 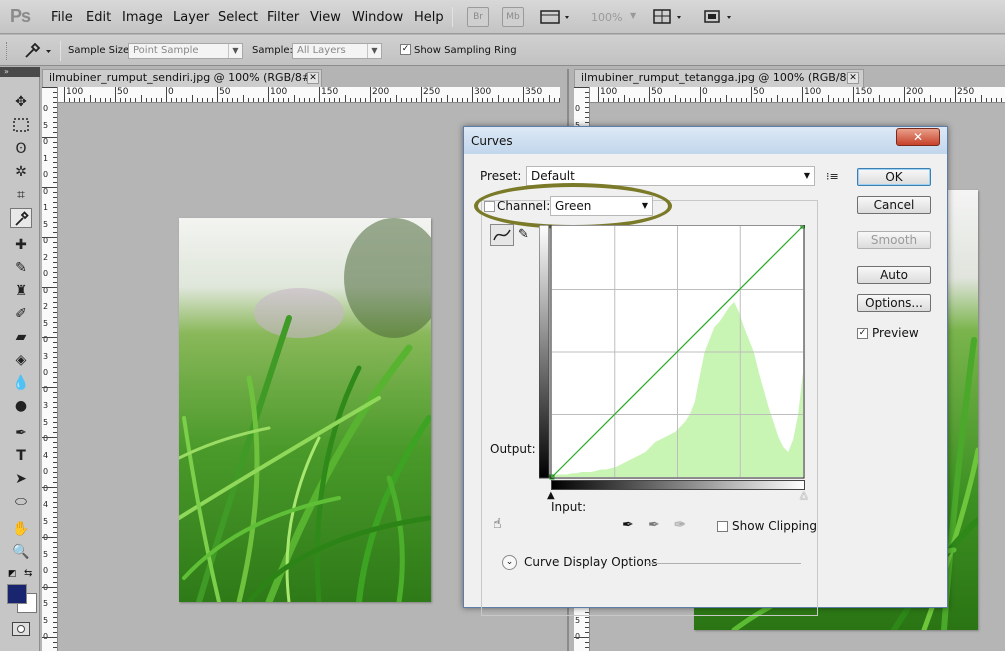 I want to click on eraser-tool-icon: ▰, so click(x=21, y=337).